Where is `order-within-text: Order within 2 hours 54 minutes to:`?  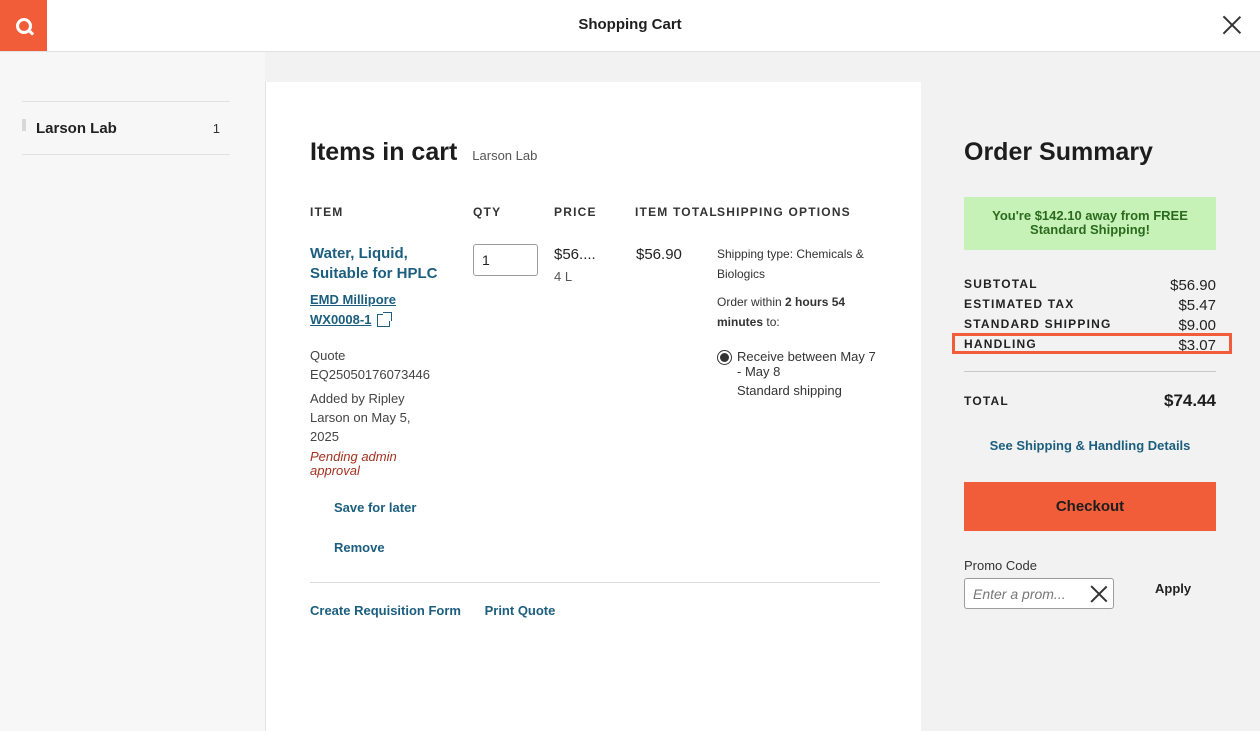
order-within-text: Order within 2 hours 54 minutes to: is located at coordinates (799, 312).